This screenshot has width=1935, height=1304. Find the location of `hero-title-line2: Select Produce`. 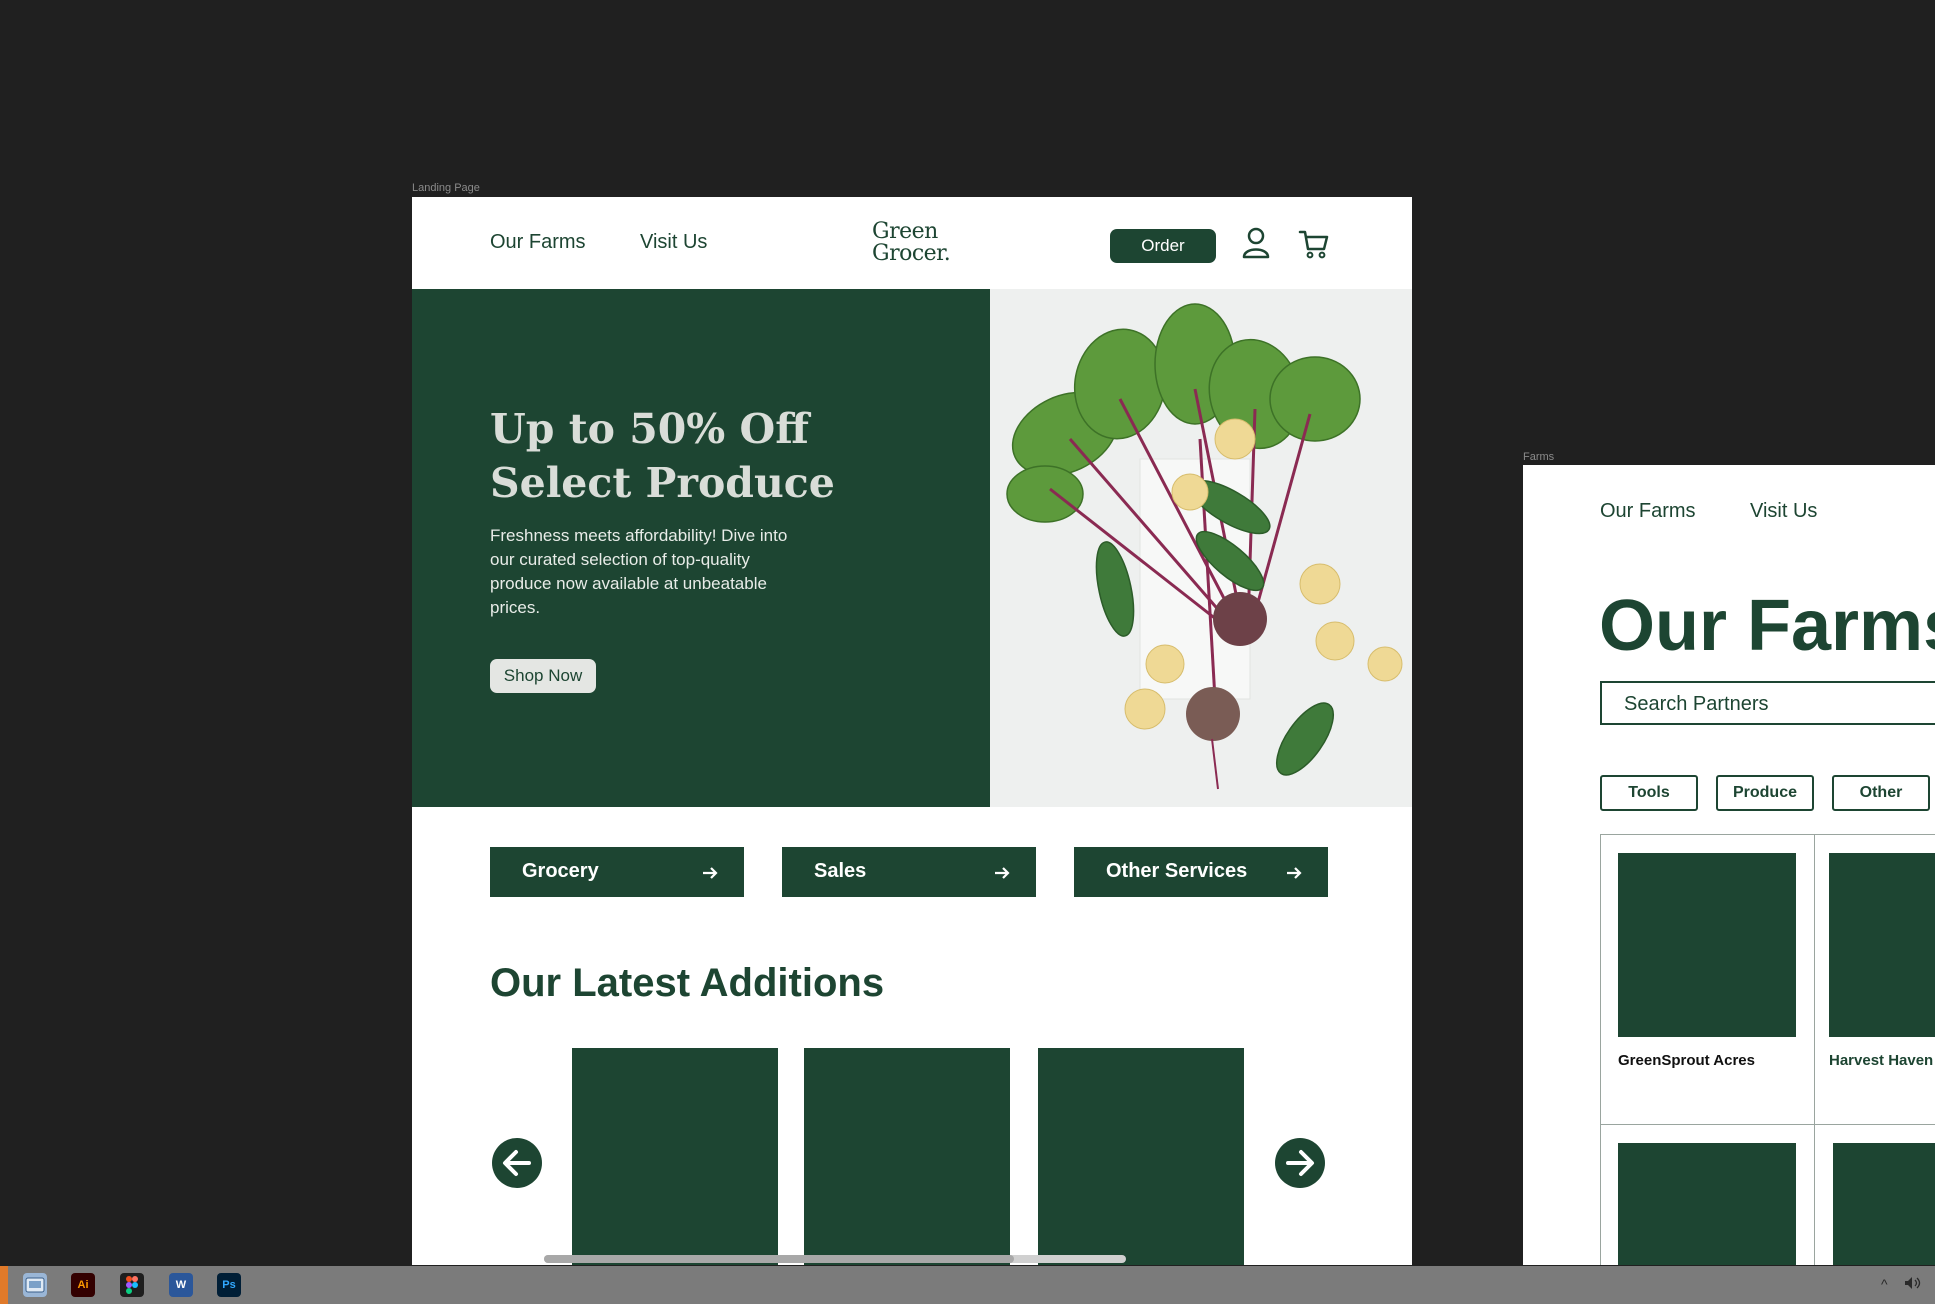

hero-title-line2: Select Produce is located at coordinates (662, 483).